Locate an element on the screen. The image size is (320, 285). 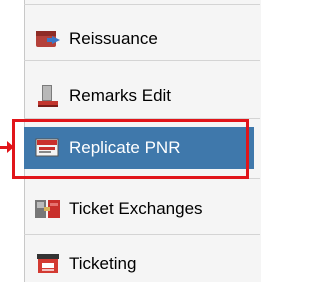
ticket-exchanges-icon is located at coordinates (48, 209).